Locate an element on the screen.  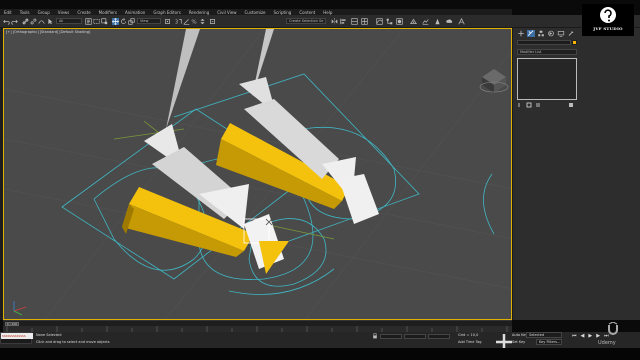
udemy-watermark: Udemy is located at coordinates (607, 343).